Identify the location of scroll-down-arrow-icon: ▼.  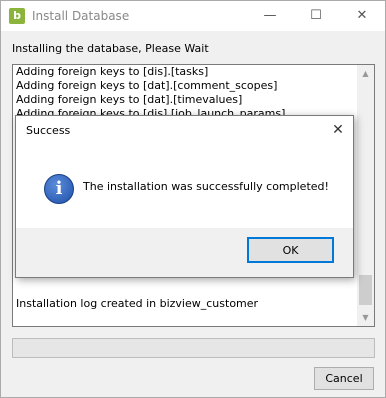
(365, 317).